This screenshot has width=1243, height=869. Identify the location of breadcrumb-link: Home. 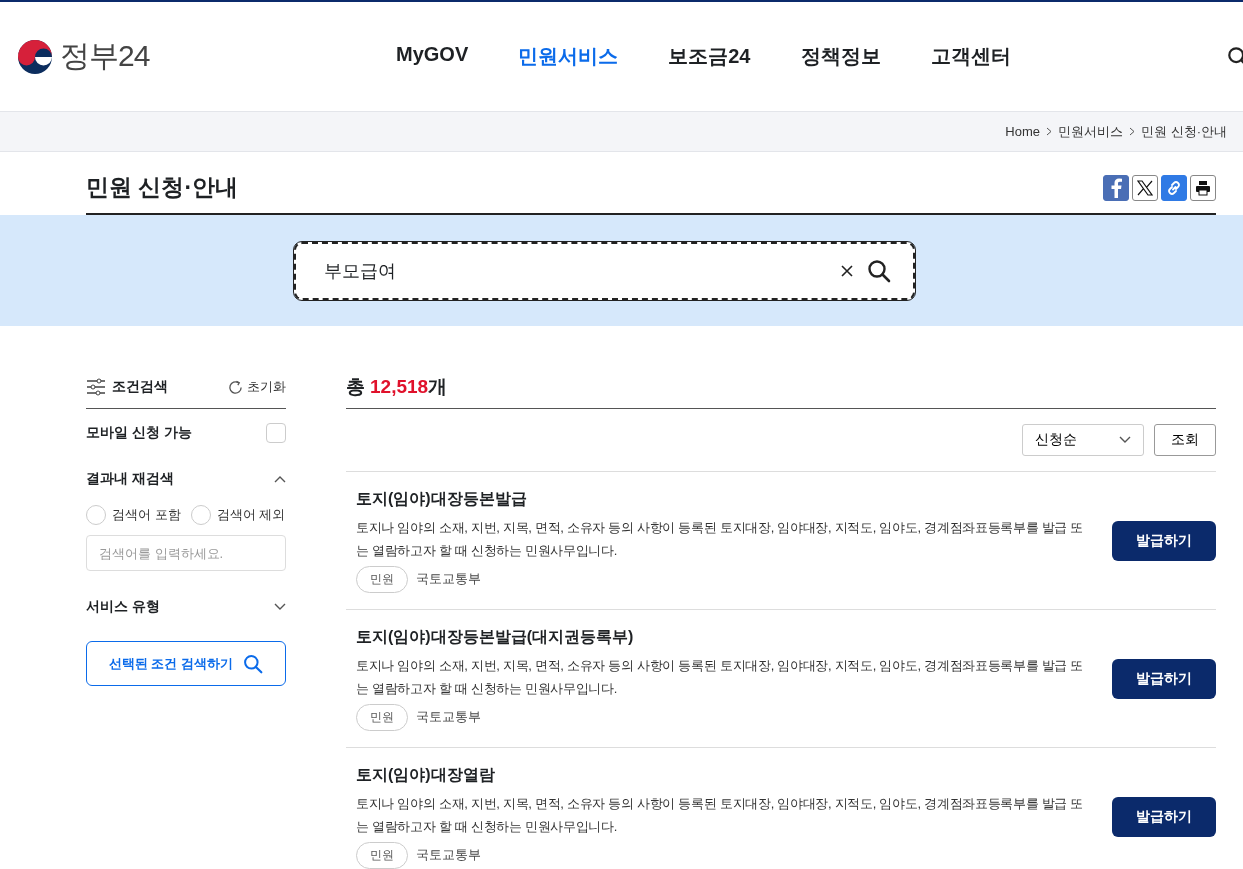
(1023, 131).